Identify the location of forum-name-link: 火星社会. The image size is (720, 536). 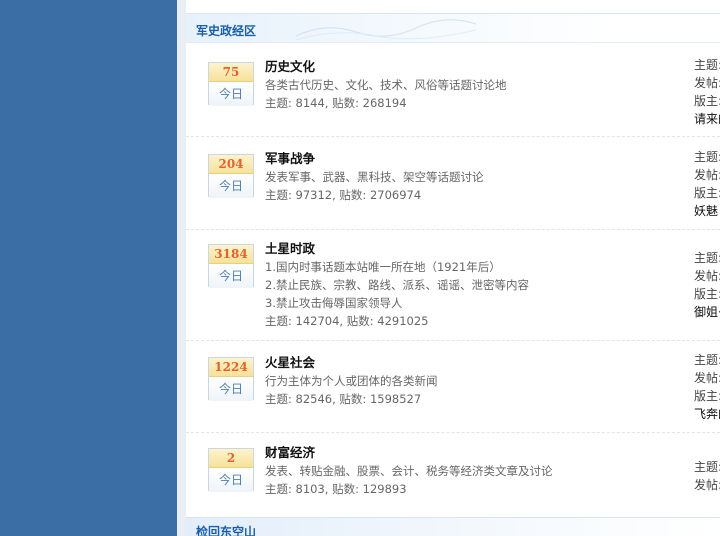
(351, 363).